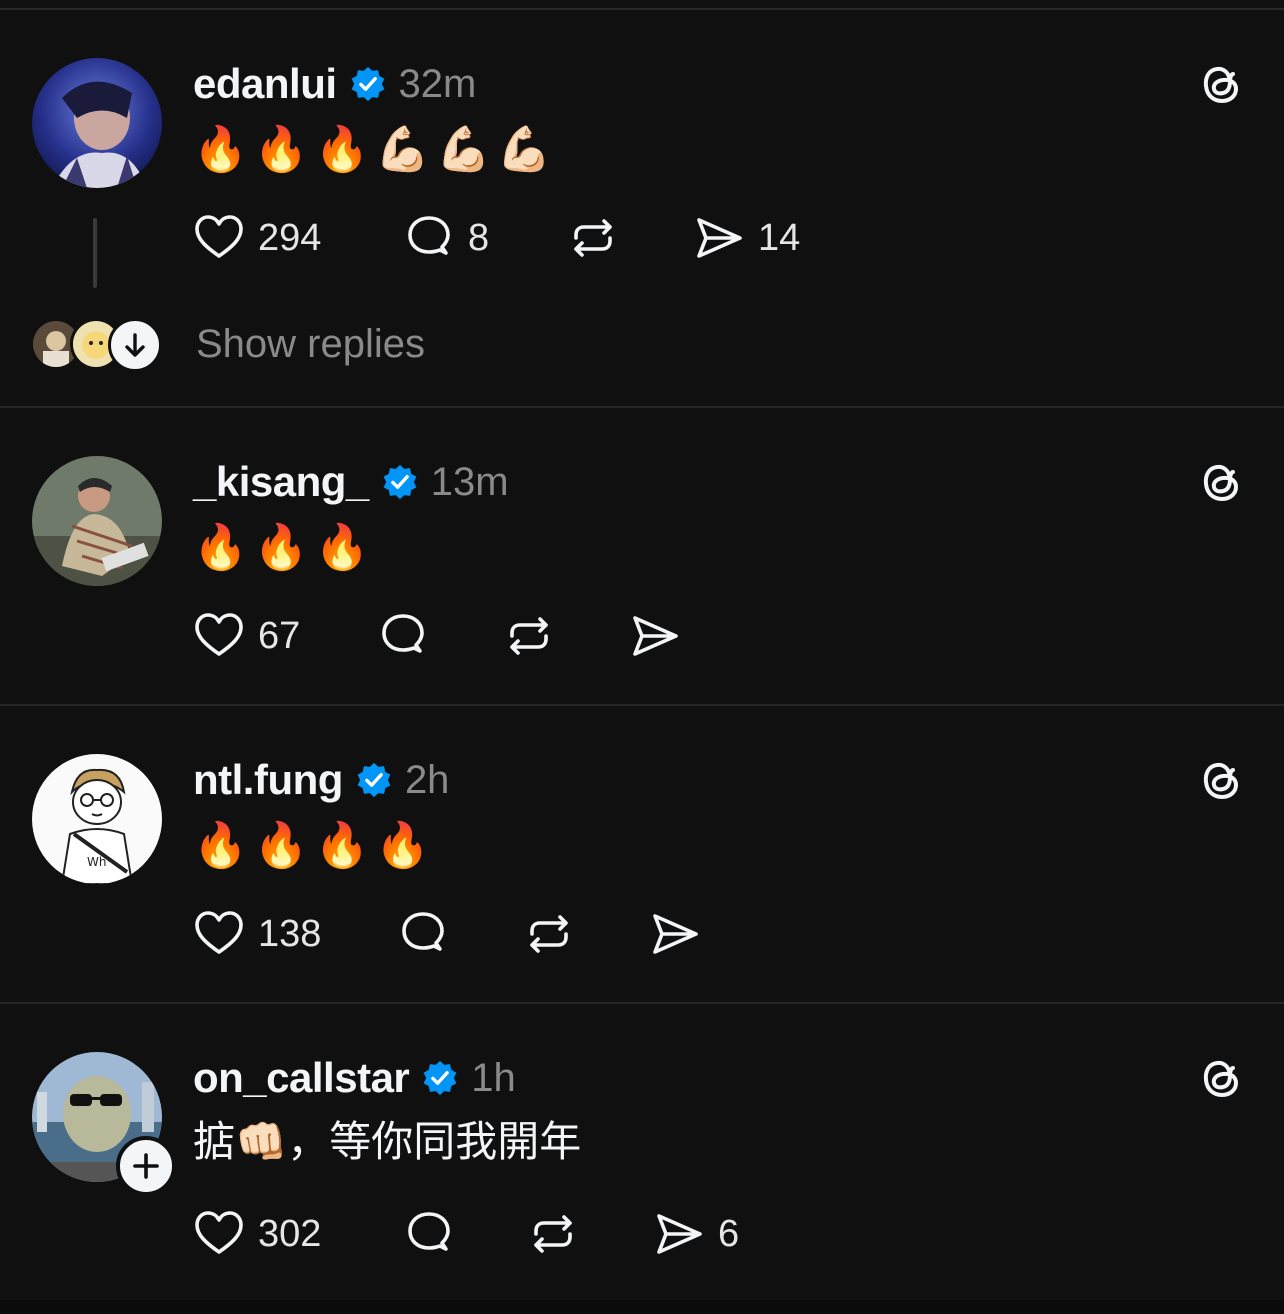  Describe the element at coordinates (135, 345) in the screenshot. I see `show-replies-arrow-icon` at that location.